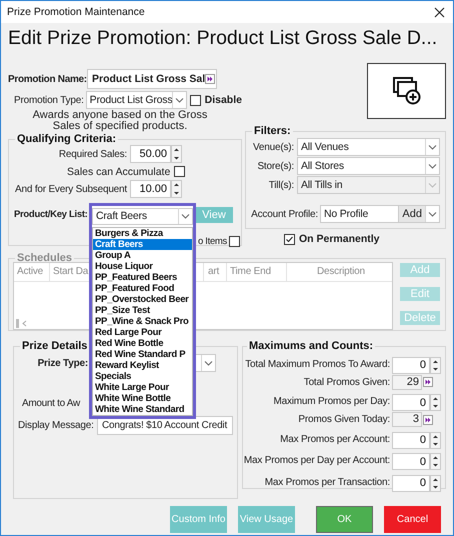 This screenshot has width=454, height=536. What do you see at coordinates (407, 419) in the screenshot?
I see `count-field: 3` at bounding box center [407, 419].